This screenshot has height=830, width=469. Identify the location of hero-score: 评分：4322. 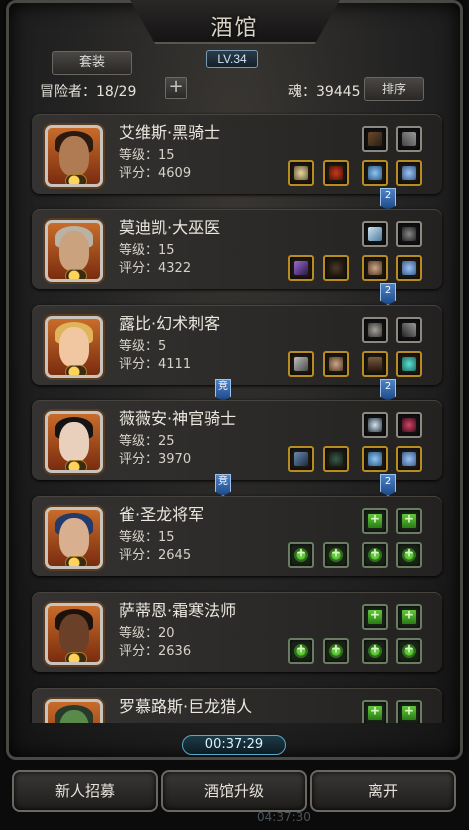
(155, 268).